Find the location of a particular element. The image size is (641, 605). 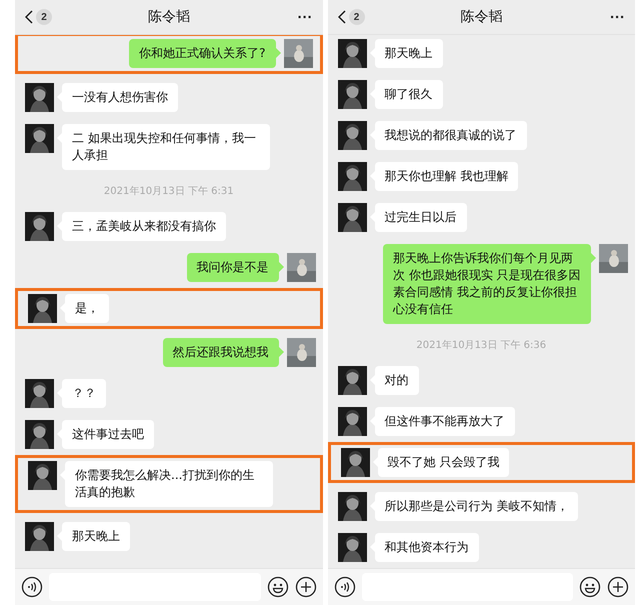

timestamp: 2021年10月13日 下午 6:36 is located at coordinates (481, 346).